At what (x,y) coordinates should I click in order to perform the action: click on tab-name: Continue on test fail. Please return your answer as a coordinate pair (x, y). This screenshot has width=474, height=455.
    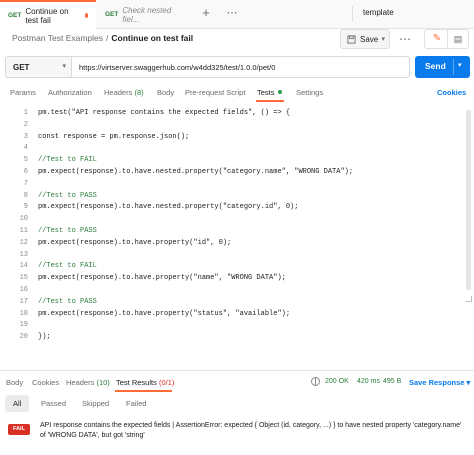
    Looking at the image, I should click on (47, 15).